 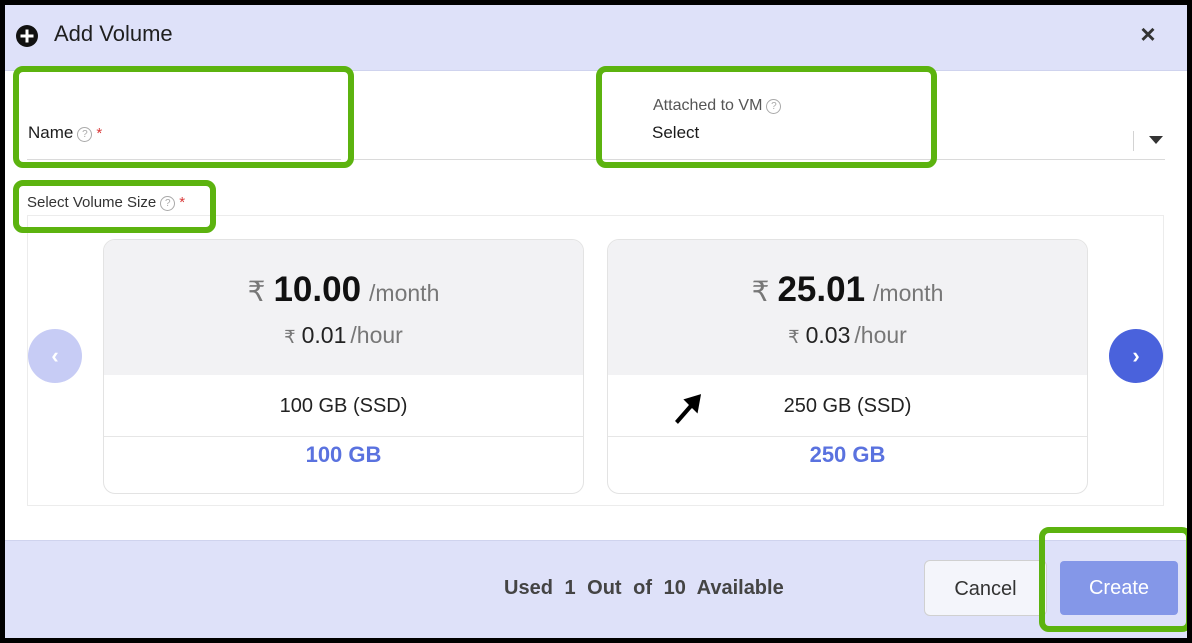 I want to click on disk-type: 100 GB (SSD), so click(x=343, y=406).